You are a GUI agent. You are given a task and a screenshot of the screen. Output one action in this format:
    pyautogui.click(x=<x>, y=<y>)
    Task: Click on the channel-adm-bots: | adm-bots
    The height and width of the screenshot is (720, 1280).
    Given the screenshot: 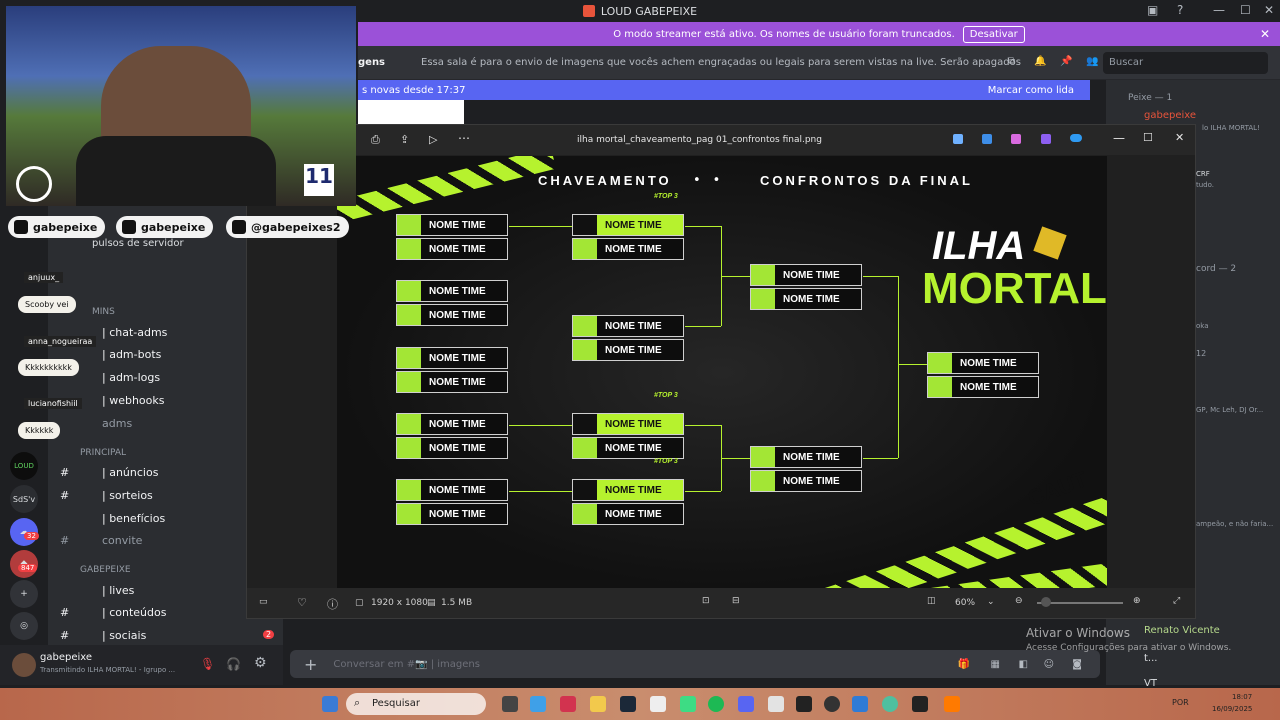 What is the action you would take?
    pyautogui.click(x=131, y=354)
    